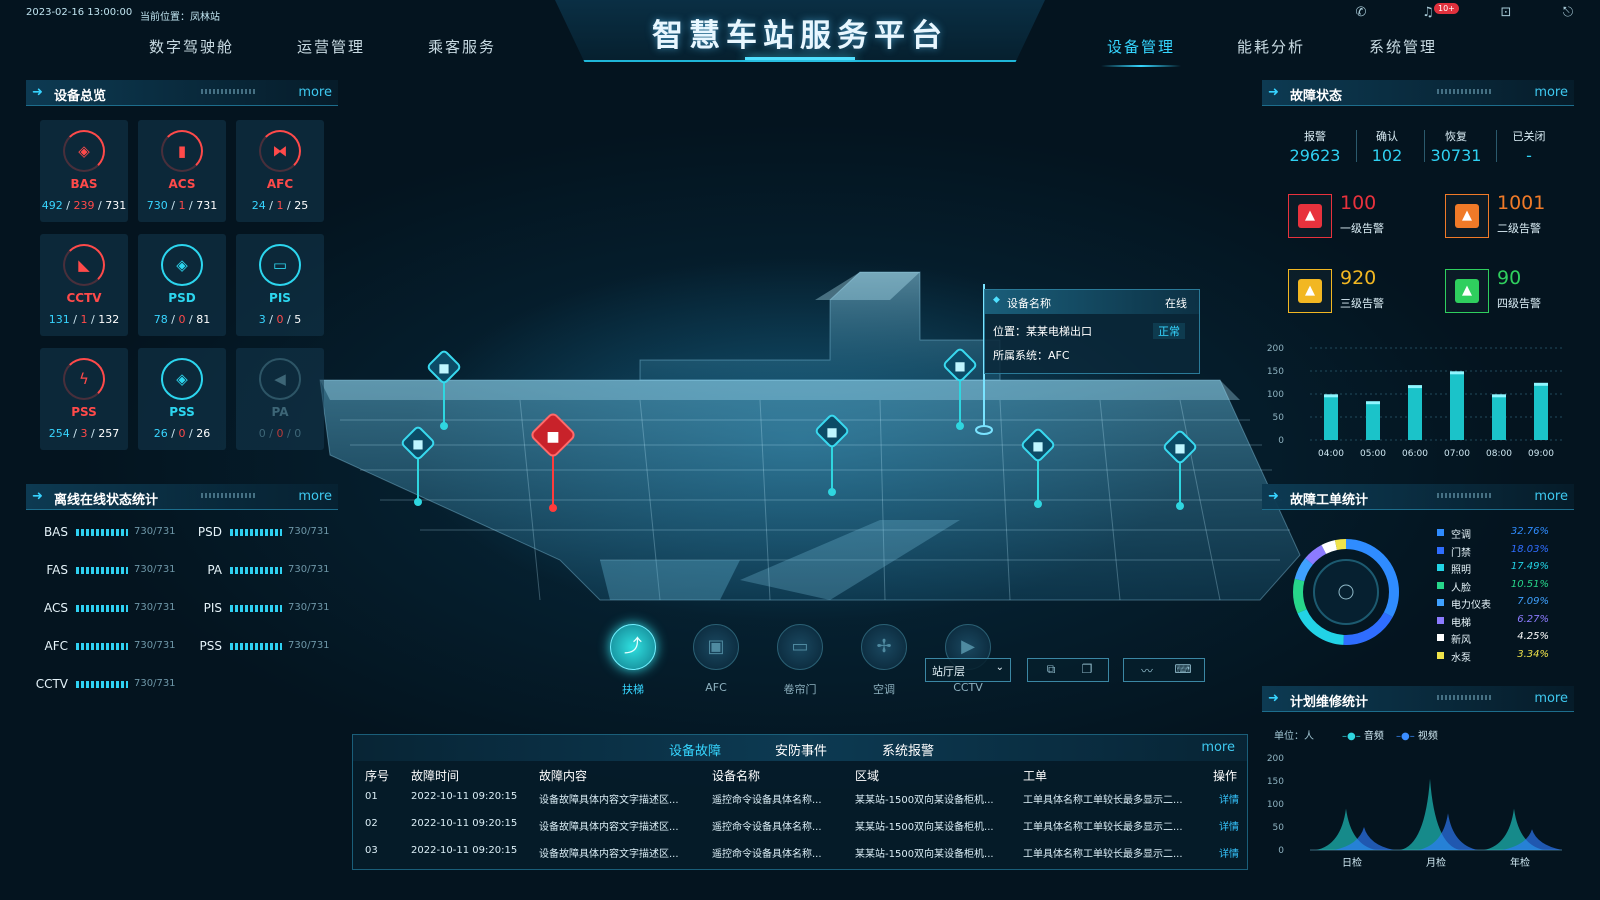 The width and height of the screenshot is (1600, 900). I want to click on device-overview-more-link: more, so click(315, 92).